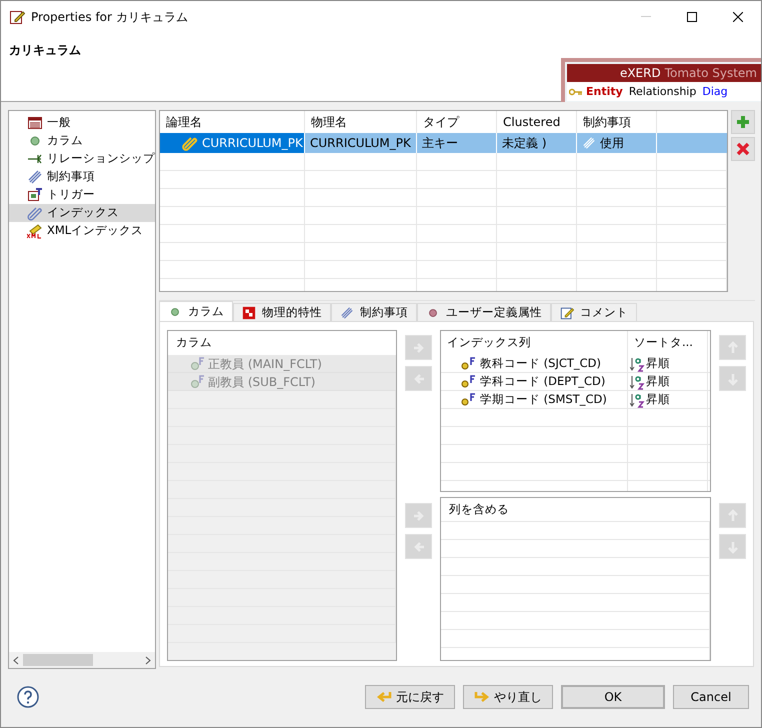  What do you see at coordinates (249, 313) in the screenshot?
I see `checker-icon` at bounding box center [249, 313].